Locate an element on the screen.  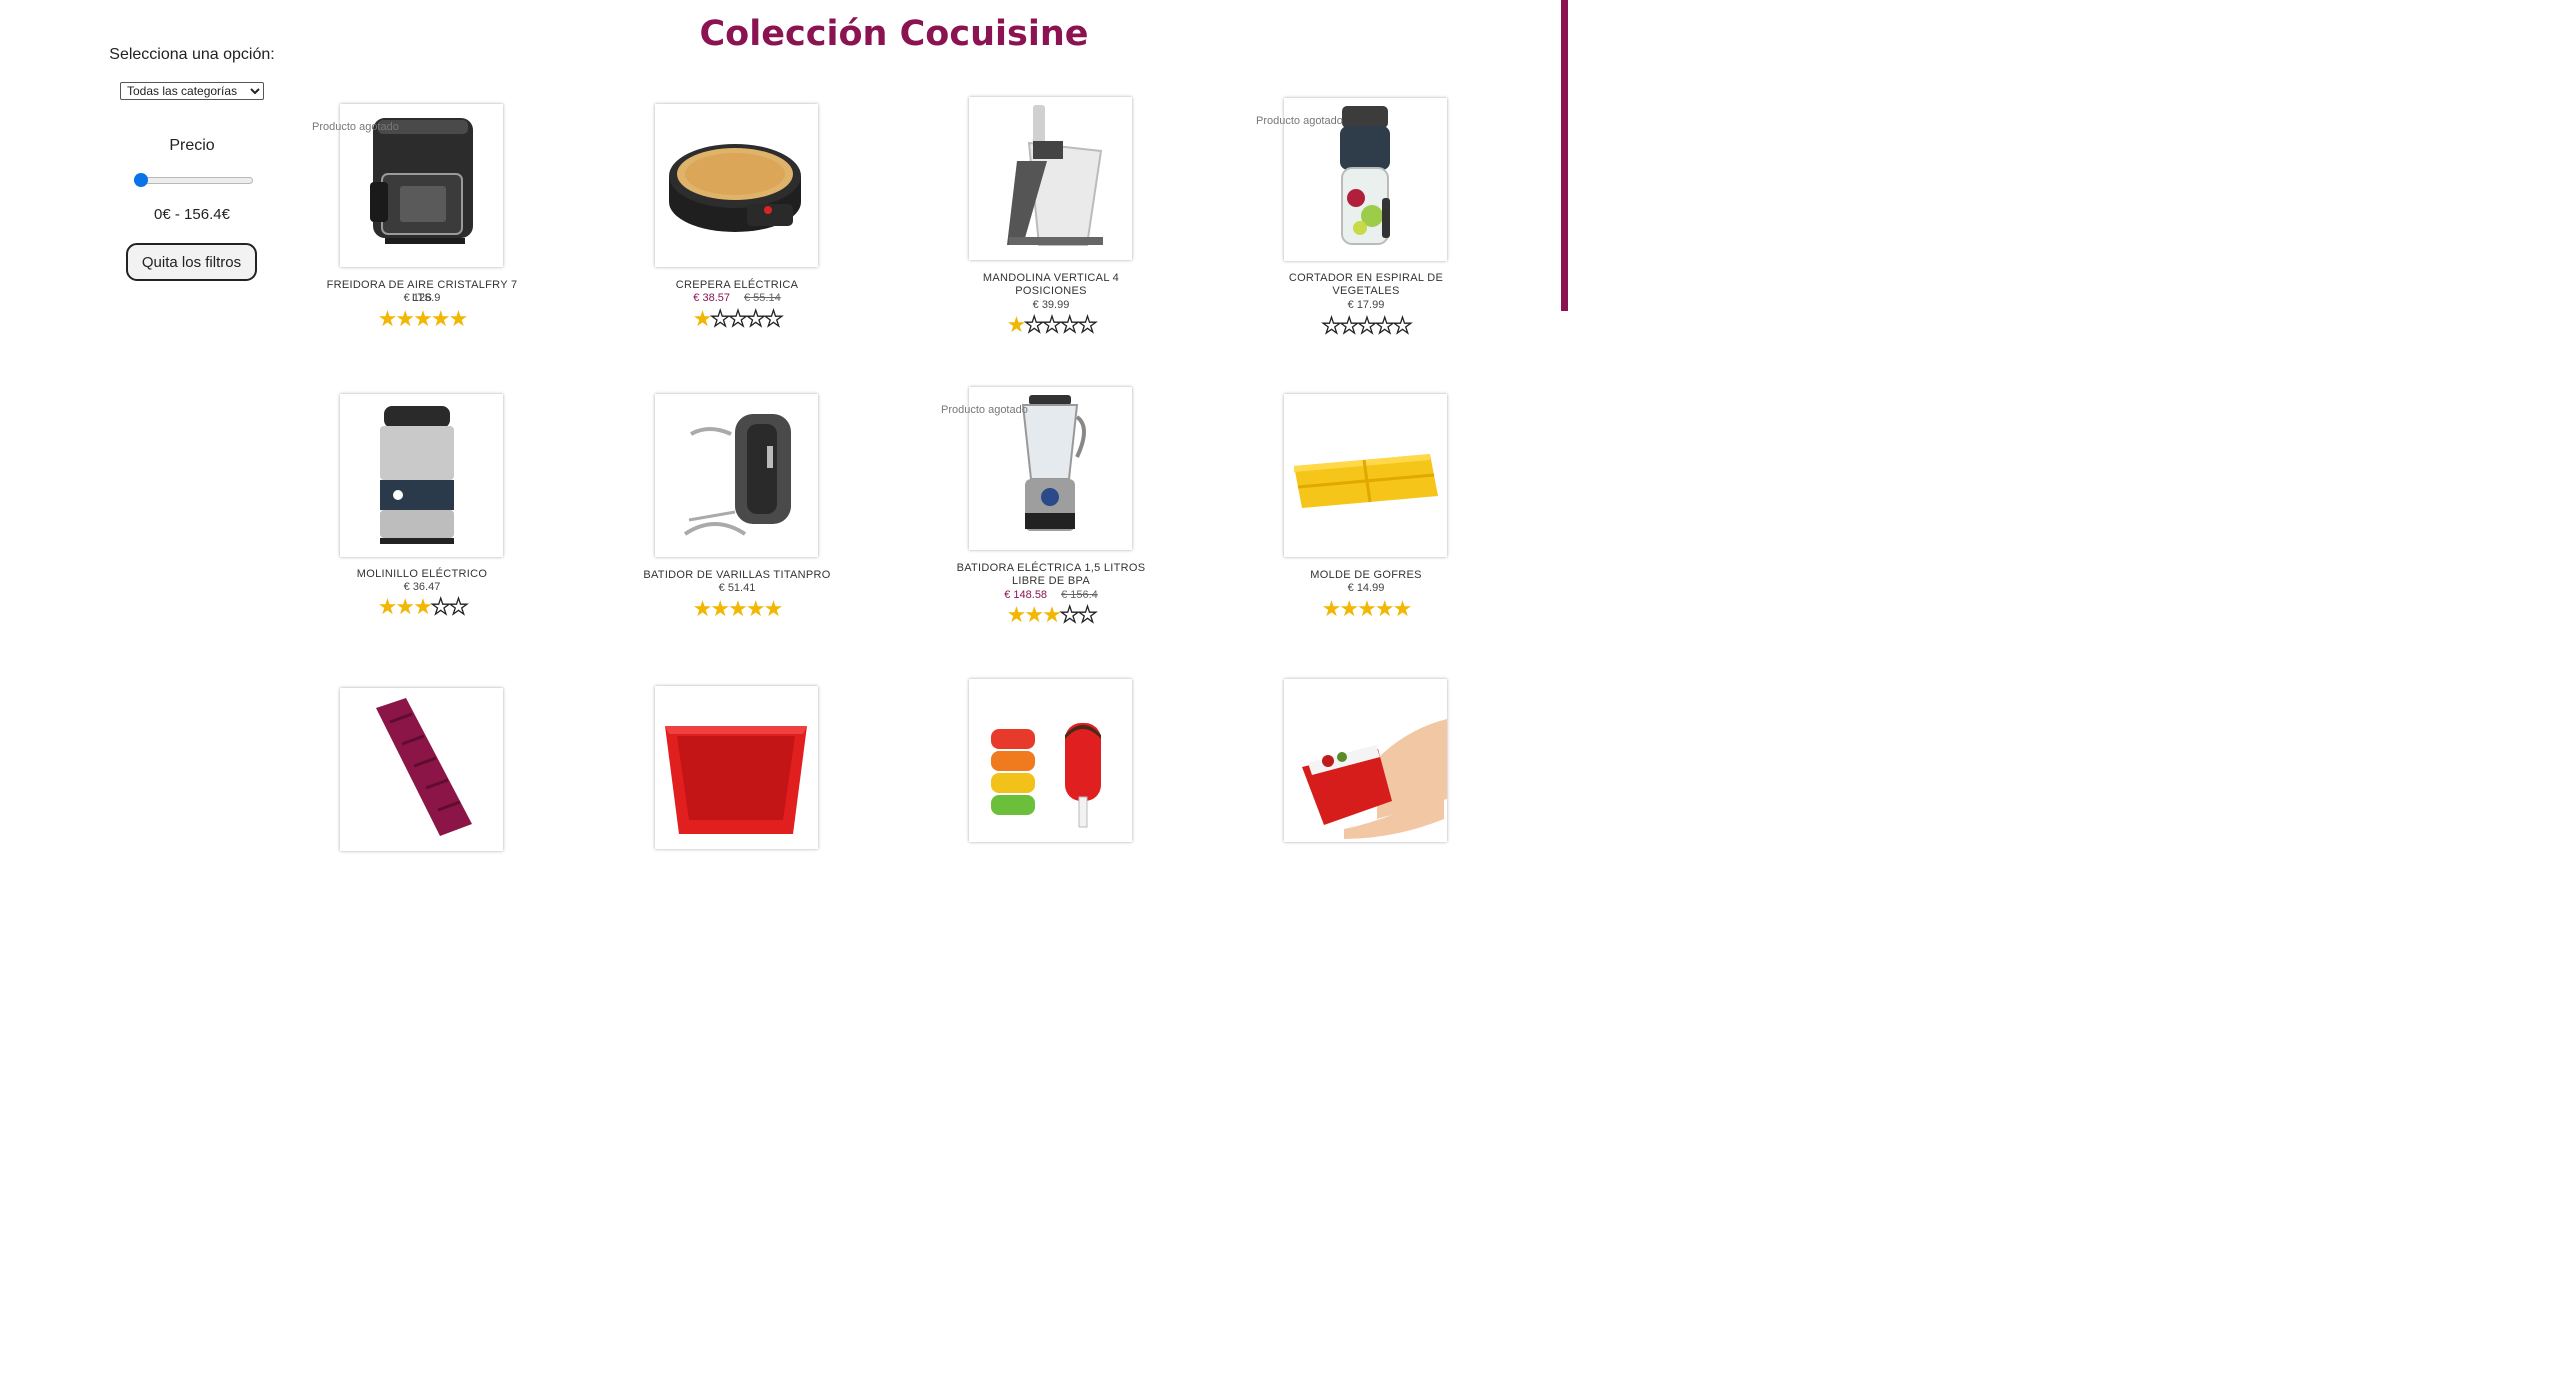
product-name: BATIDOR DE VARILLAS TITANPRO is located at coordinates (737, 575).